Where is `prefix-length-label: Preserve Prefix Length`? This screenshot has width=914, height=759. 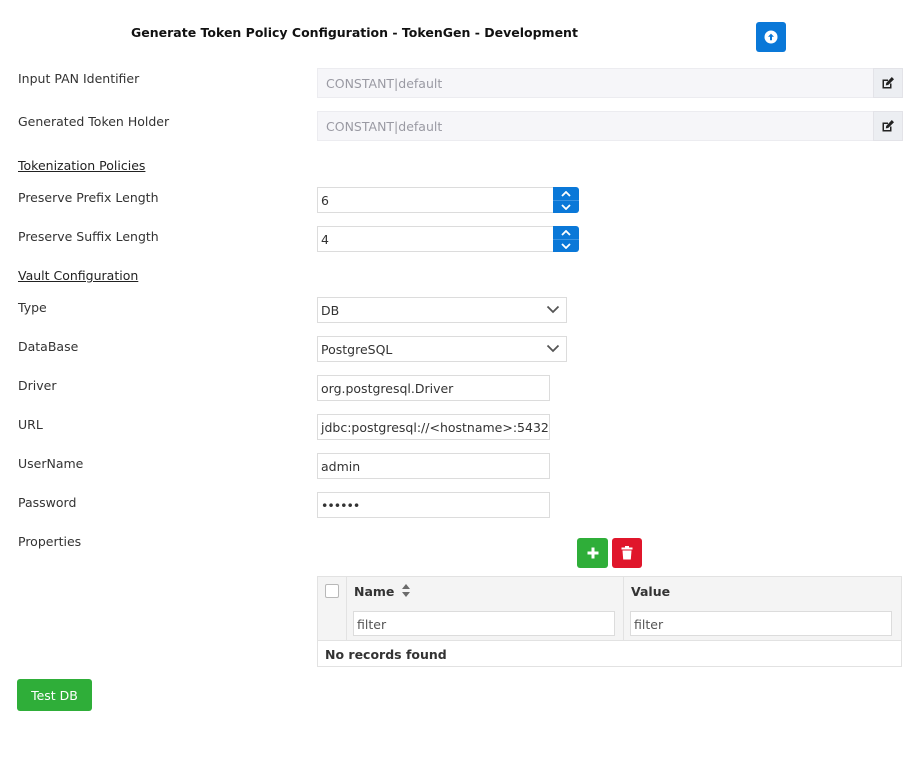 prefix-length-label: Preserve Prefix Length is located at coordinates (88, 197).